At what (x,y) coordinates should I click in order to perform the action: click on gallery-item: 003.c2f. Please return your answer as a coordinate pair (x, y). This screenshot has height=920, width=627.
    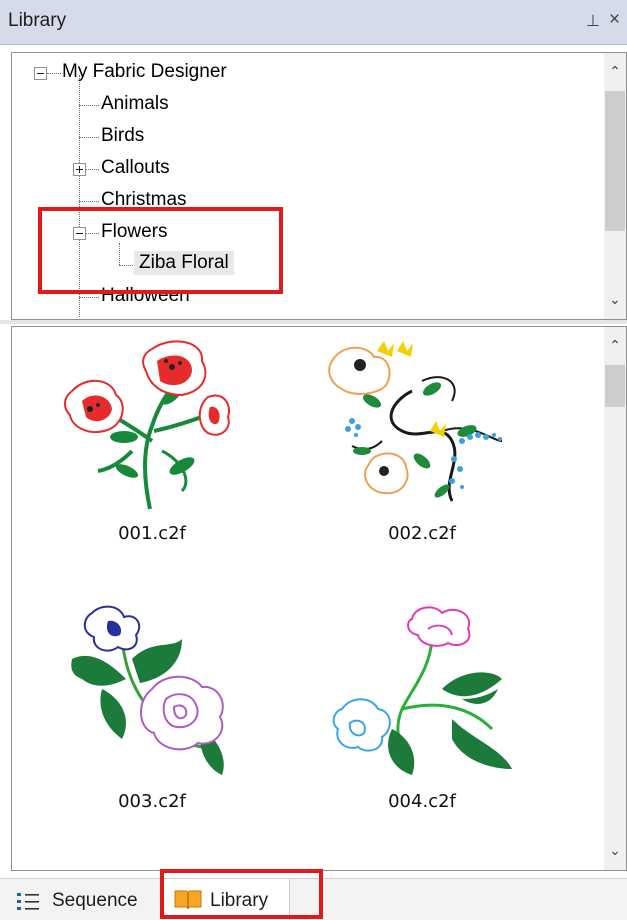
    Looking at the image, I should click on (152, 719).